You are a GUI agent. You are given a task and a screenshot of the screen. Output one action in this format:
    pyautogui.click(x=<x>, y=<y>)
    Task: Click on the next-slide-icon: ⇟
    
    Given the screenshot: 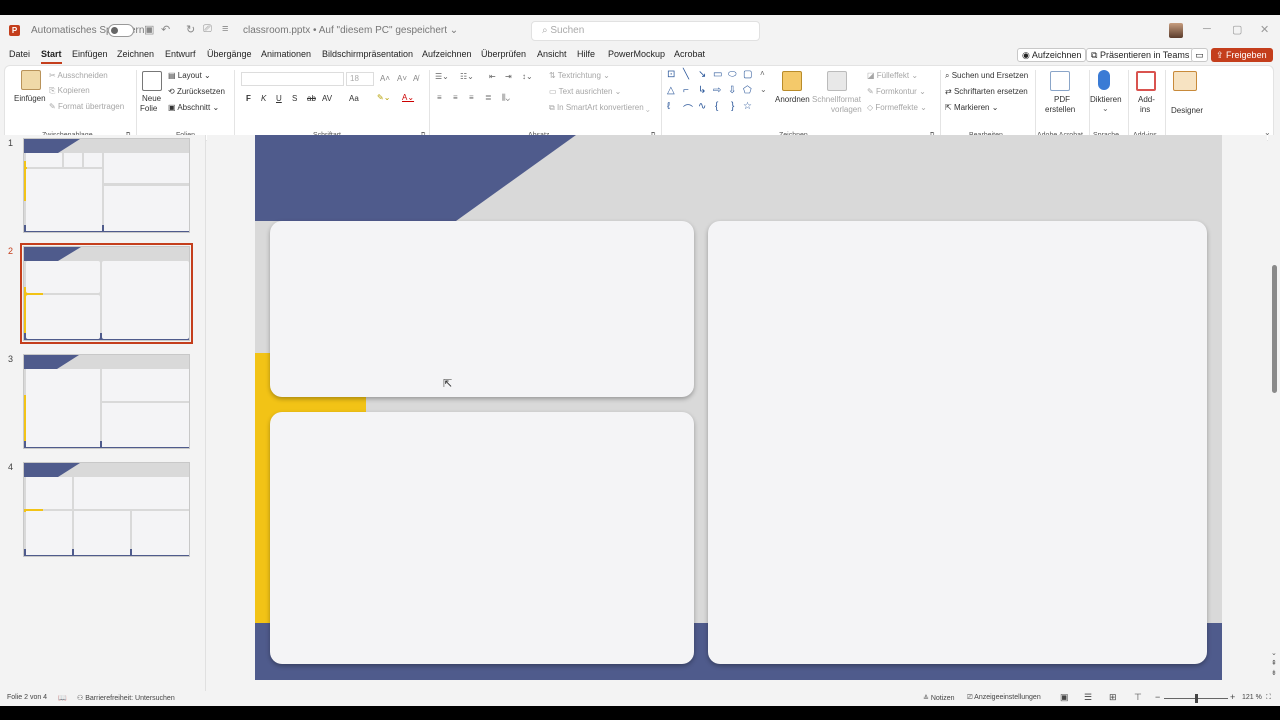 What is the action you would take?
    pyautogui.click(x=1274, y=673)
    